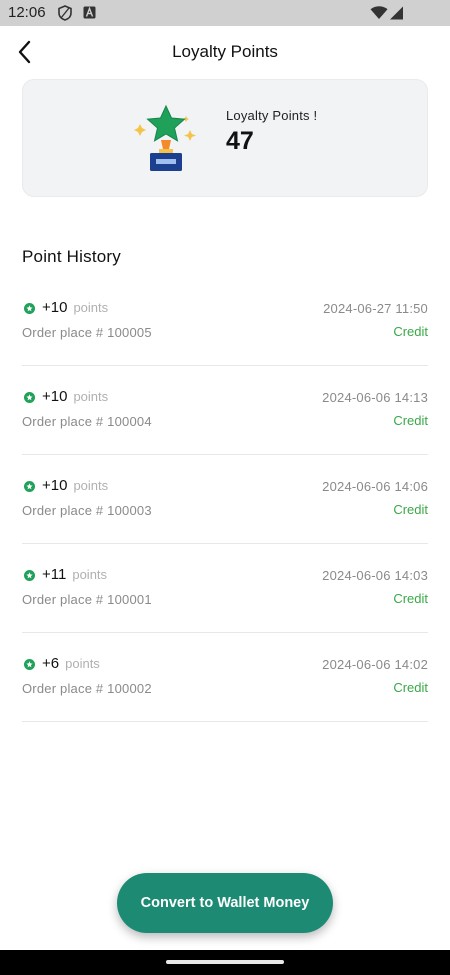 The image size is (450, 975). Describe the element at coordinates (165, 137) in the screenshot. I see `trophy-star-icon` at that location.